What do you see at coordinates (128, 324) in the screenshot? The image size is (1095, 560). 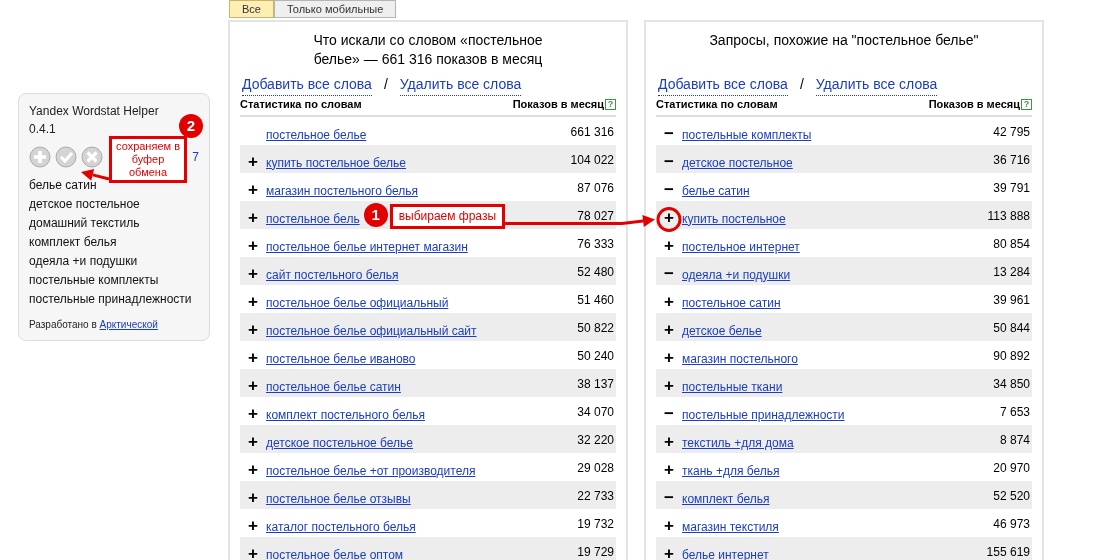 I see `credit-link: Арктической` at bounding box center [128, 324].